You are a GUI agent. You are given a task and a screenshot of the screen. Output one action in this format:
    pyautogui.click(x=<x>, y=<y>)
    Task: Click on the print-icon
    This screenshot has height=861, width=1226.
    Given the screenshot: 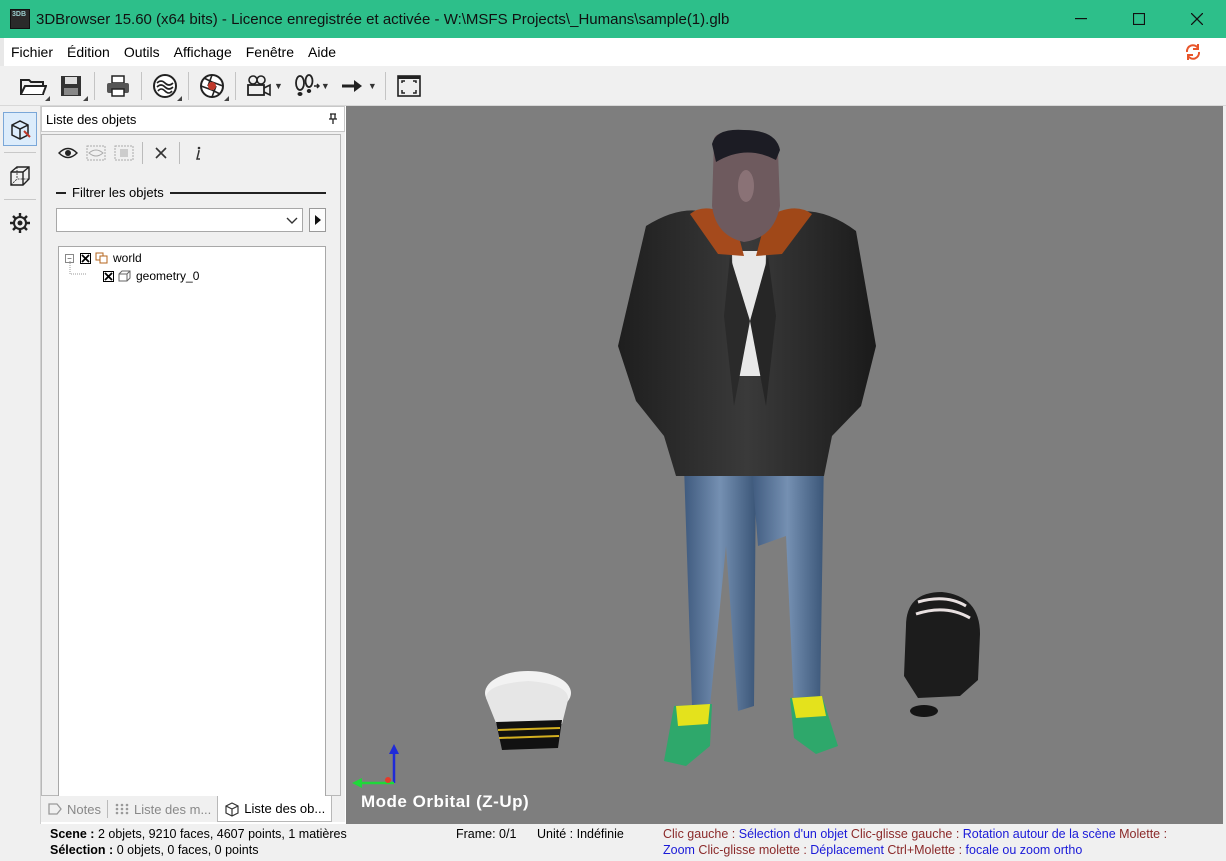 What is the action you would take?
    pyautogui.click(x=118, y=85)
    